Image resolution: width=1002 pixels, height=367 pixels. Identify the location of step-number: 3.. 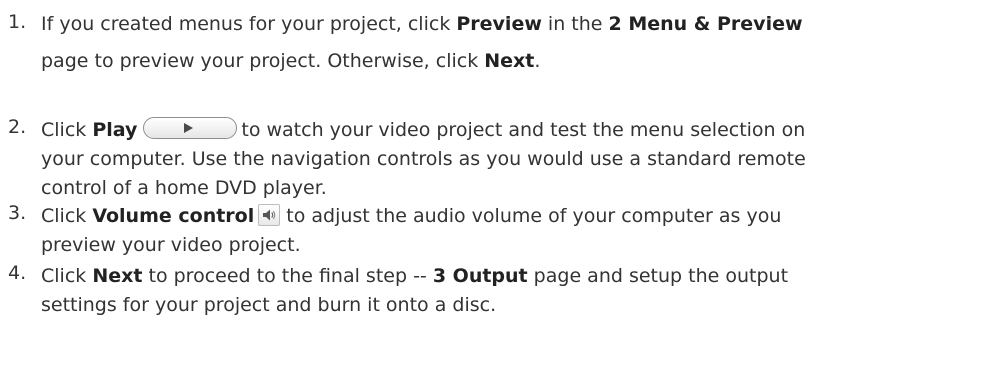
(17, 213).